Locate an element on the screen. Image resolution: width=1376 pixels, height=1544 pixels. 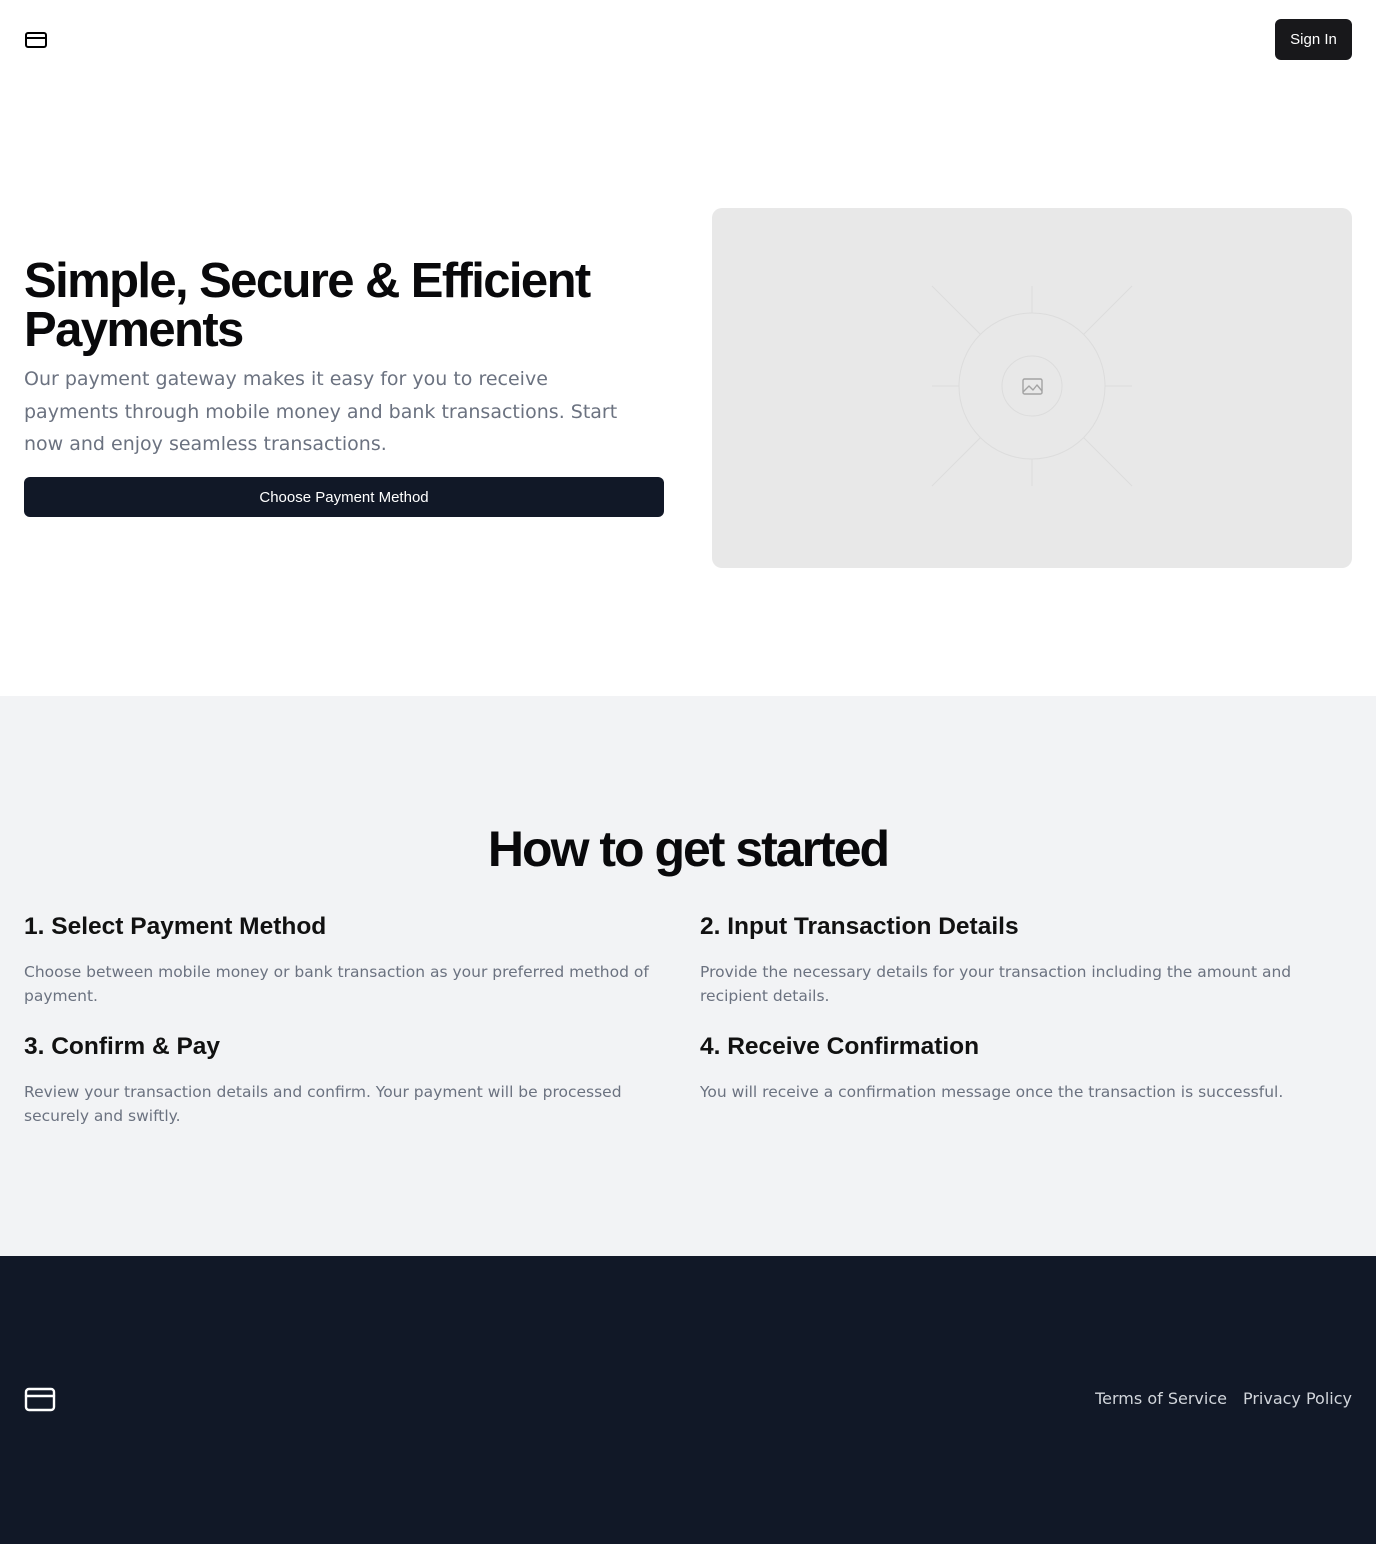
hero-image-placeholder is located at coordinates (1032, 388).